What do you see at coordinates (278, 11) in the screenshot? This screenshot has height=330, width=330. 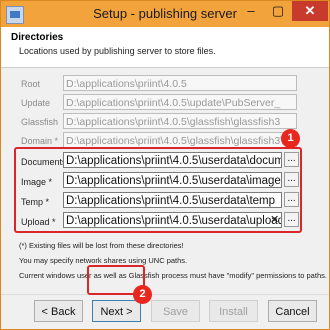 I see `maximize-button: ▢` at bounding box center [278, 11].